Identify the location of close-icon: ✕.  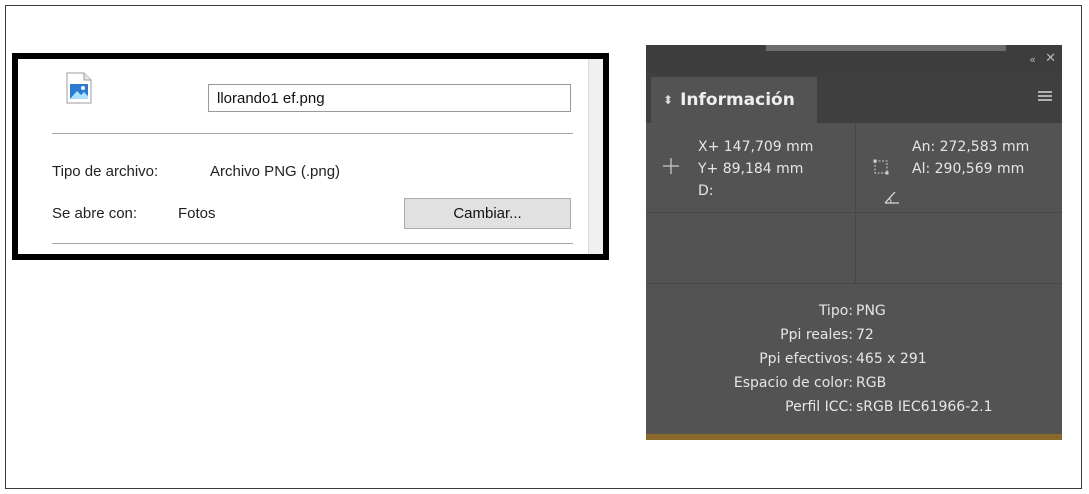
(1050, 58).